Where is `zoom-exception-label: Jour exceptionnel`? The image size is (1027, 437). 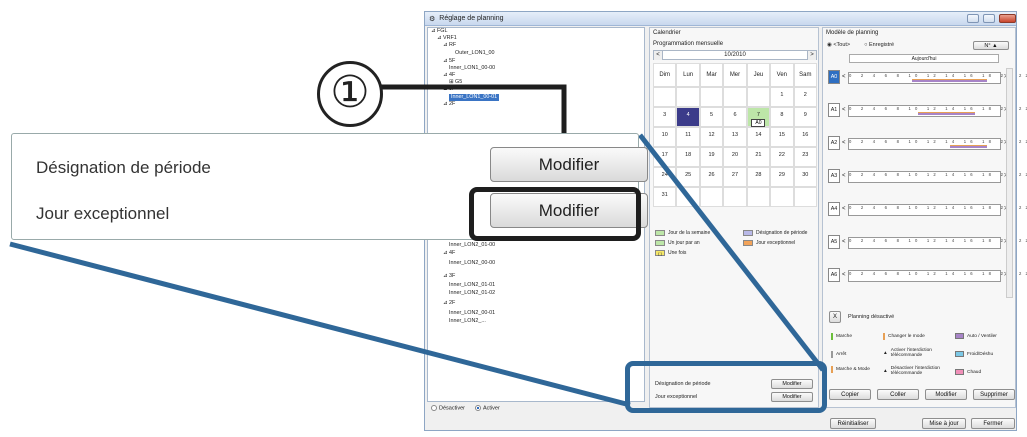 zoom-exception-label: Jour exceptionnel is located at coordinates (103, 213).